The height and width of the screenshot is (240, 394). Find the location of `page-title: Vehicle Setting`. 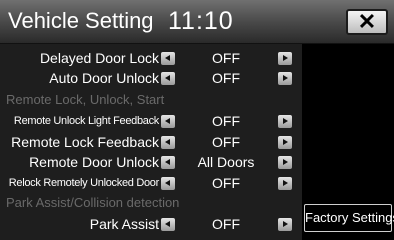

page-title: Vehicle Setting is located at coordinates (81, 20).